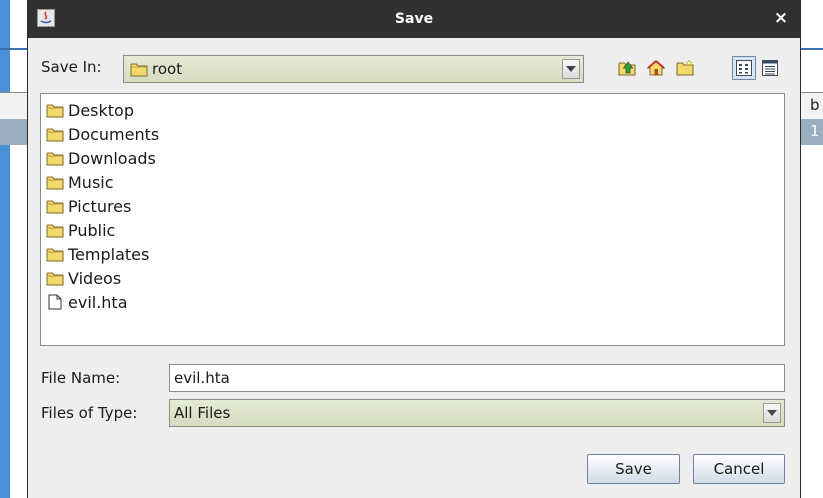  I want to click on list-item: Templates, so click(97, 254).